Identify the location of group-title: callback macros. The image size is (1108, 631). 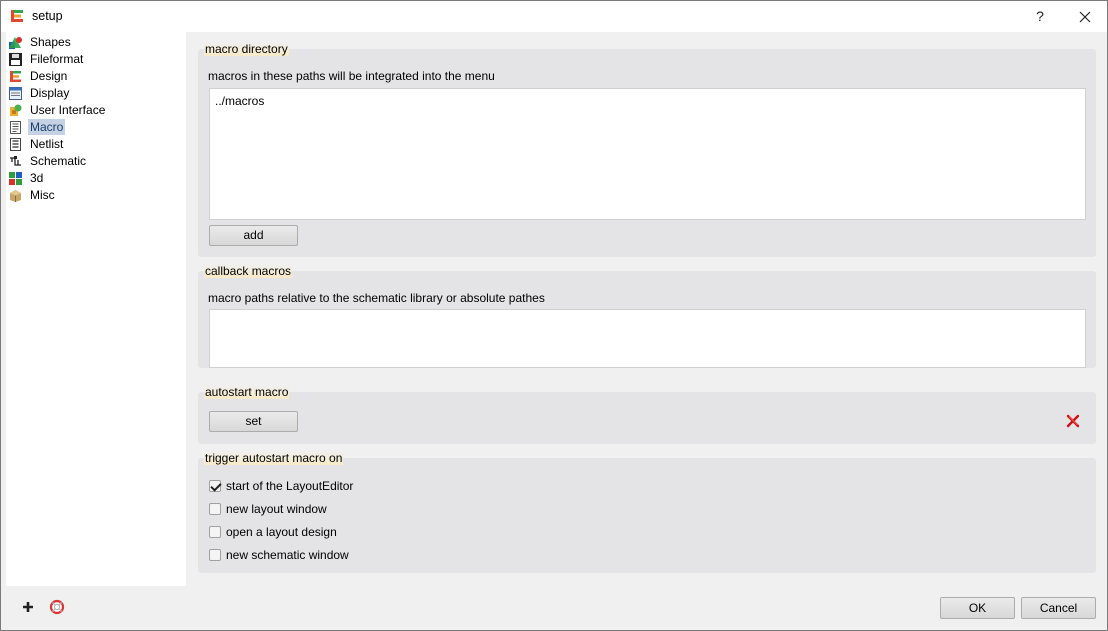
(248, 271).